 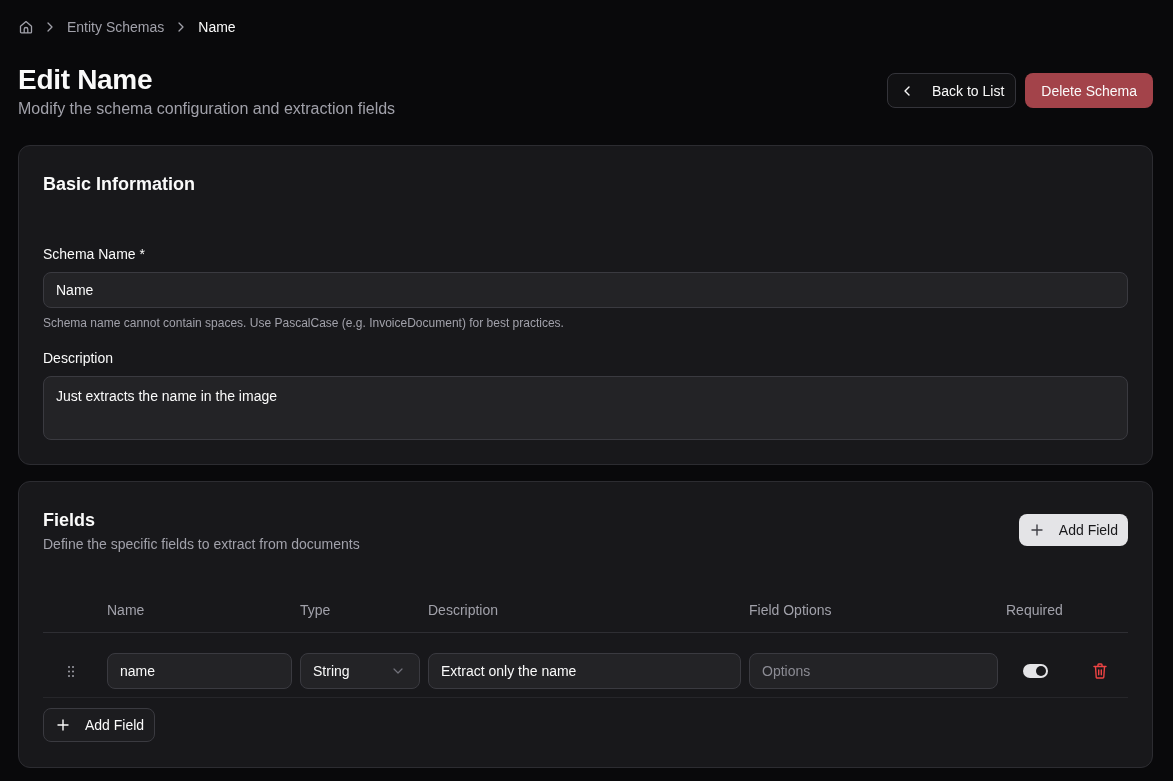 I want to click on breadcrumb-link: Entity Schemas, so click(x=116, y=27).